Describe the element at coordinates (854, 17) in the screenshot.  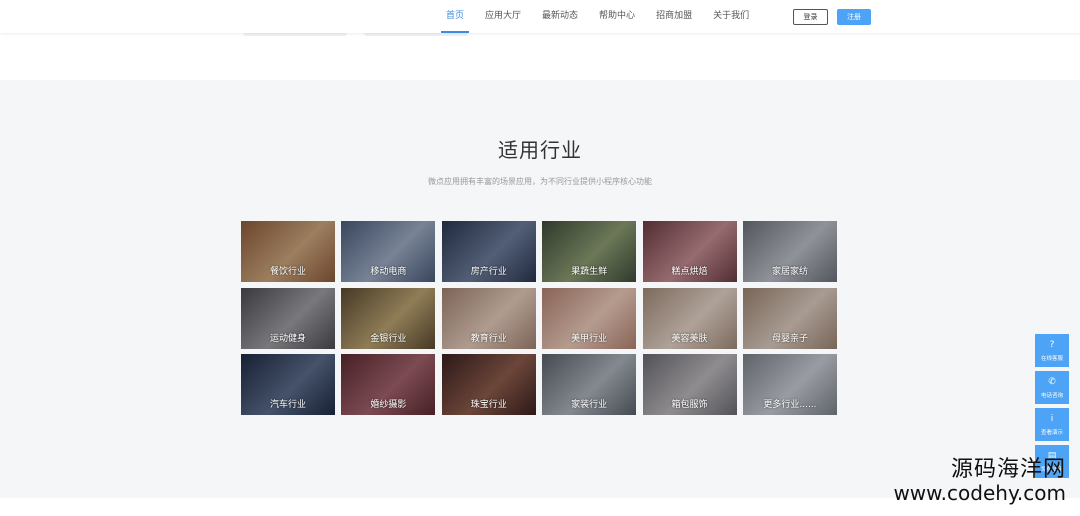
I see `register-button: 注册` at that location.